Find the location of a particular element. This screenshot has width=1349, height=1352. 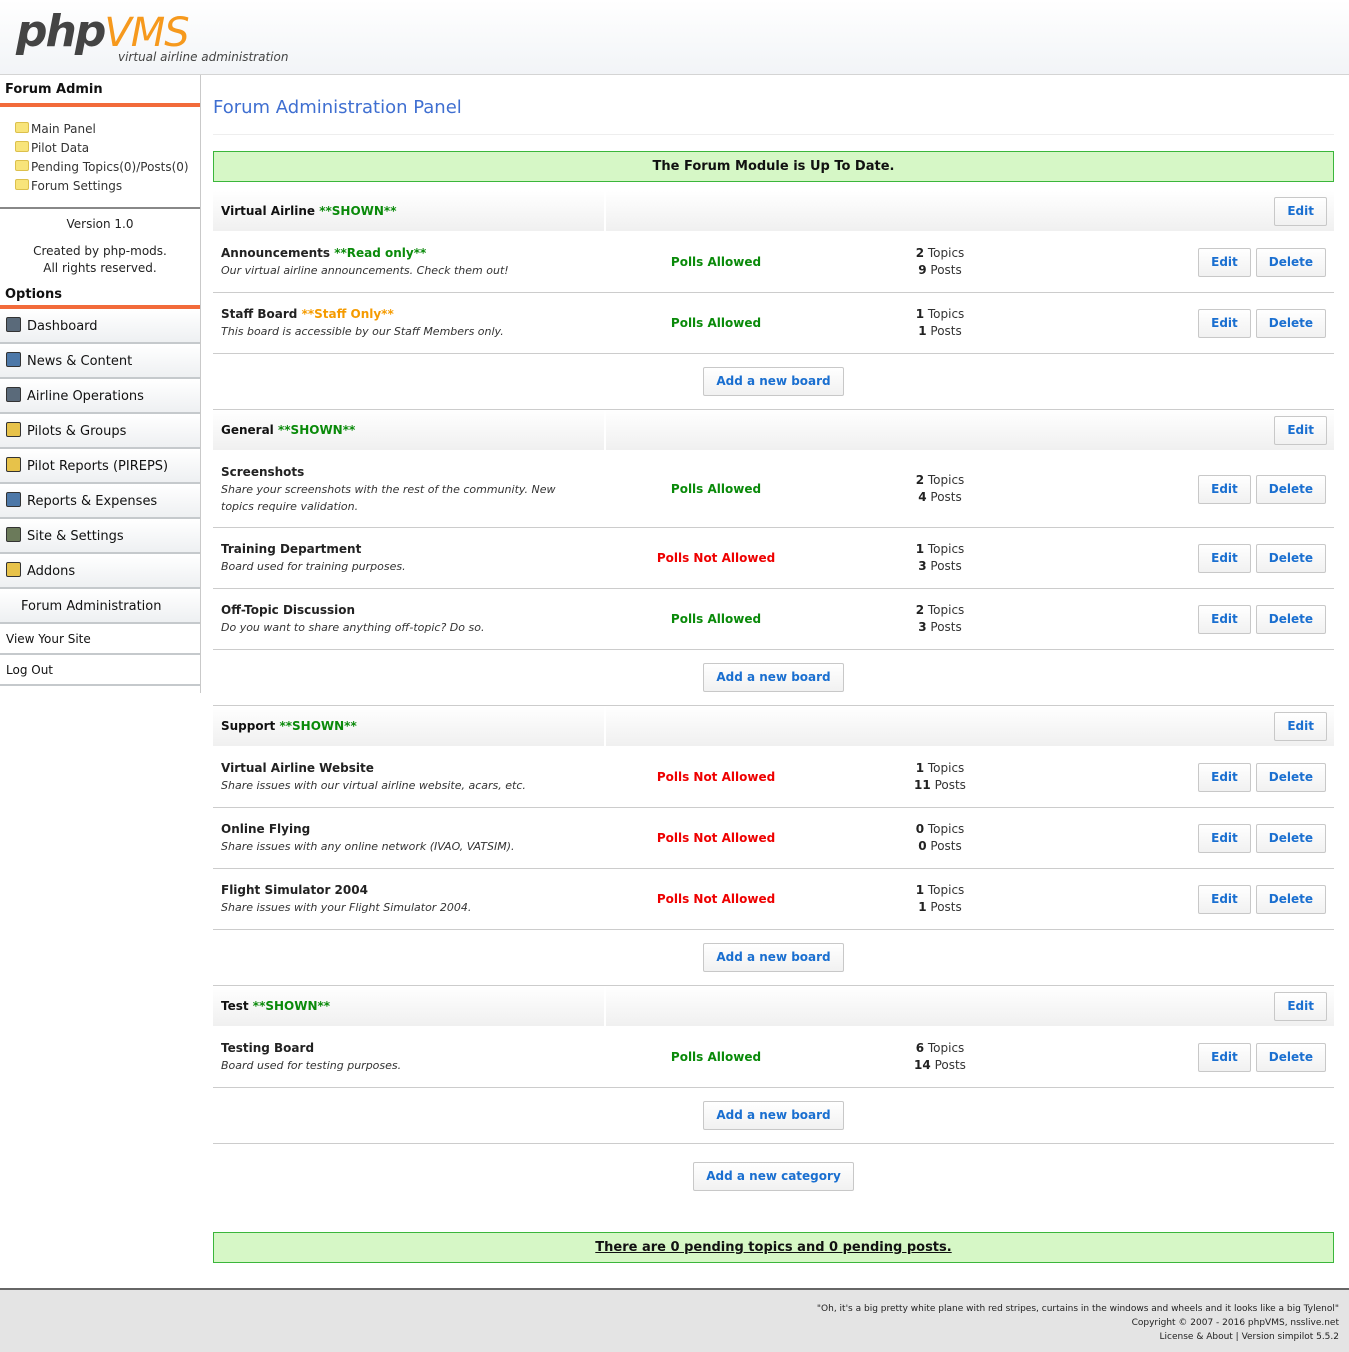

topics-count-line: 1 Topics is located at coordinates (940, 314).